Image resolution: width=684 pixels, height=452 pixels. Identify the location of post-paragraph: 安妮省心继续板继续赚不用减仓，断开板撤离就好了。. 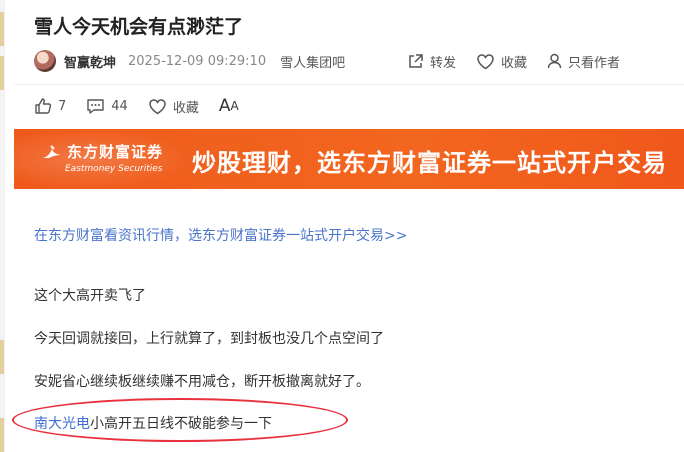
(202, 382).